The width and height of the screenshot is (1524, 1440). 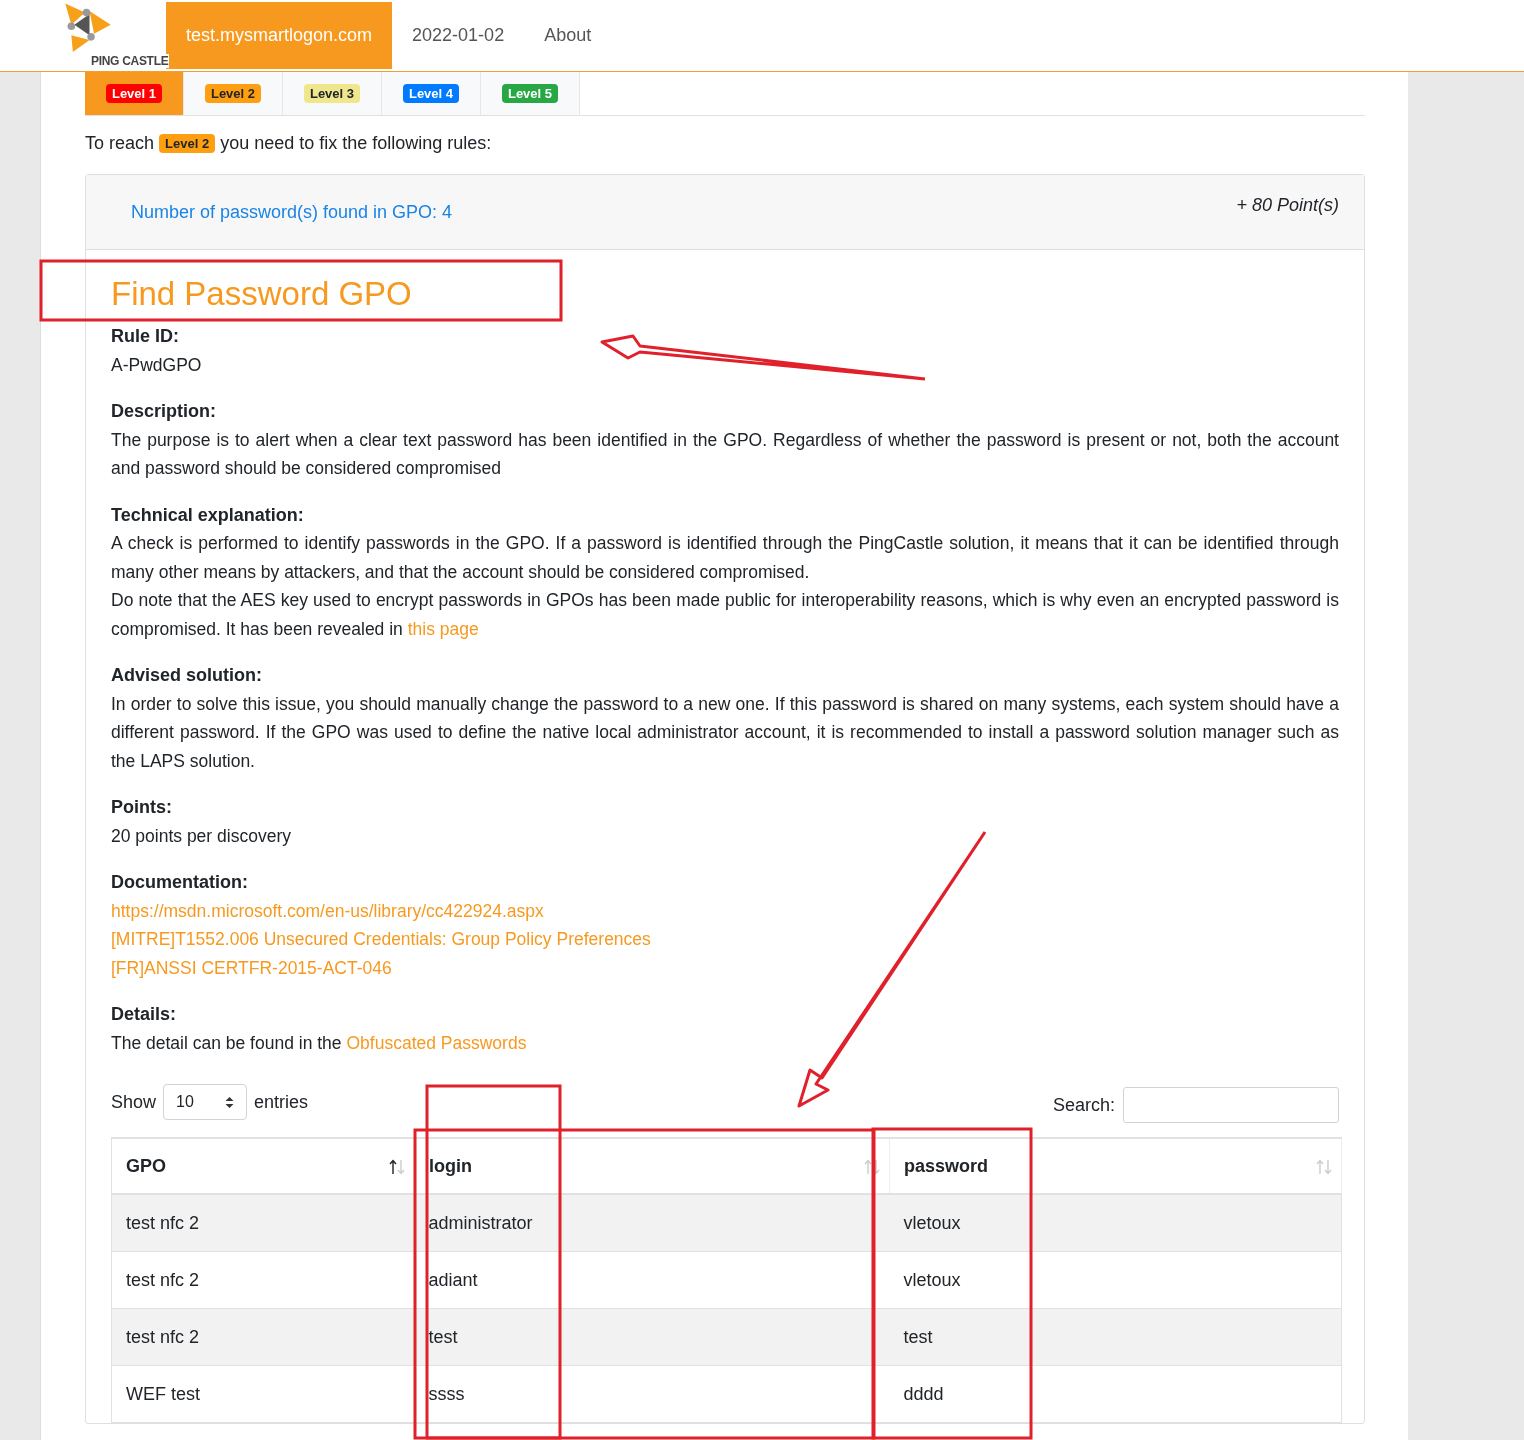 I want to click on section-text: A-PwdGPO, so click(x=156, y=365).